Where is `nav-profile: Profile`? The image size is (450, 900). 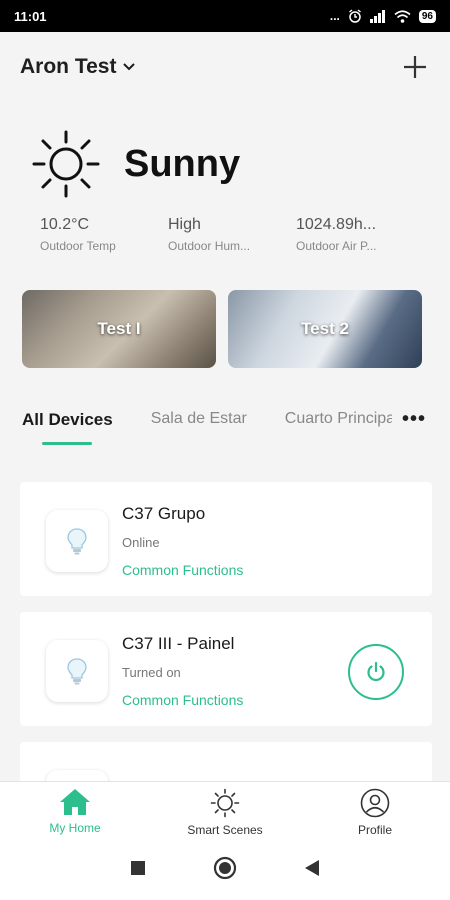 nav-profile: Profile is located at coordinates (375, 811).